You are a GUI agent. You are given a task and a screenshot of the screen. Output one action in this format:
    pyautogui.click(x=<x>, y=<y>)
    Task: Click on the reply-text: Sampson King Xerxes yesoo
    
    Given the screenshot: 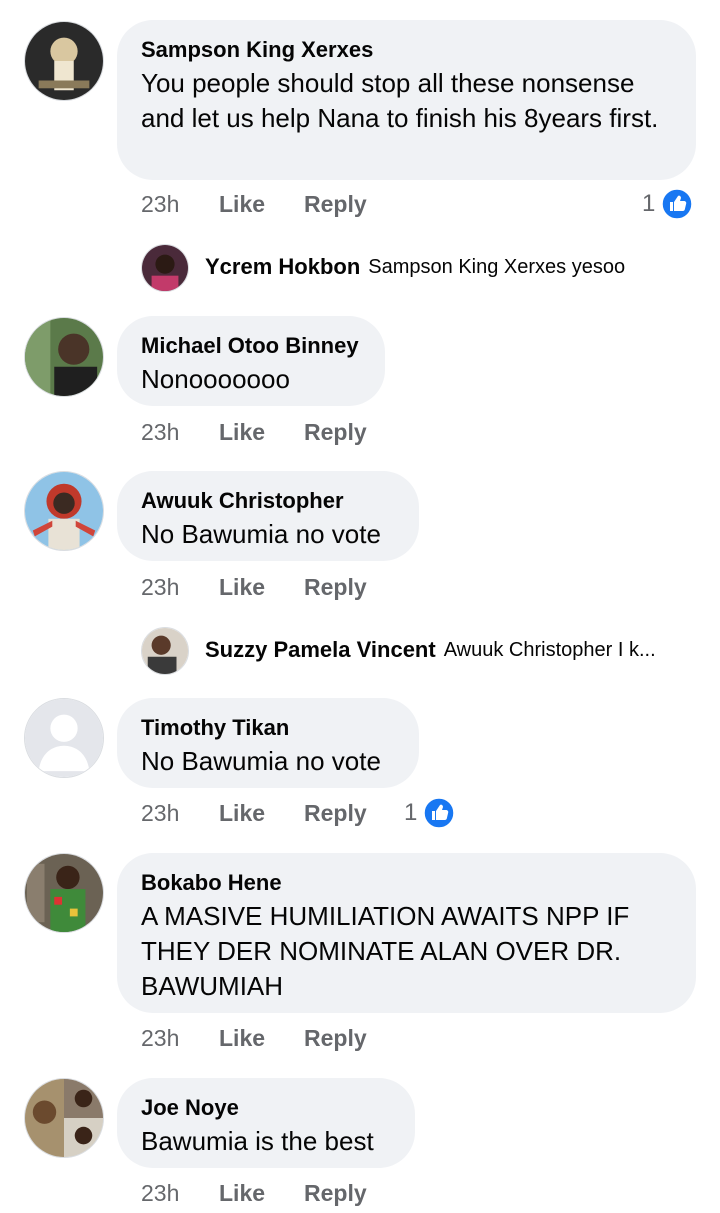 What is the action you would take?
    pyautogui.click(x=497, y=266)
    